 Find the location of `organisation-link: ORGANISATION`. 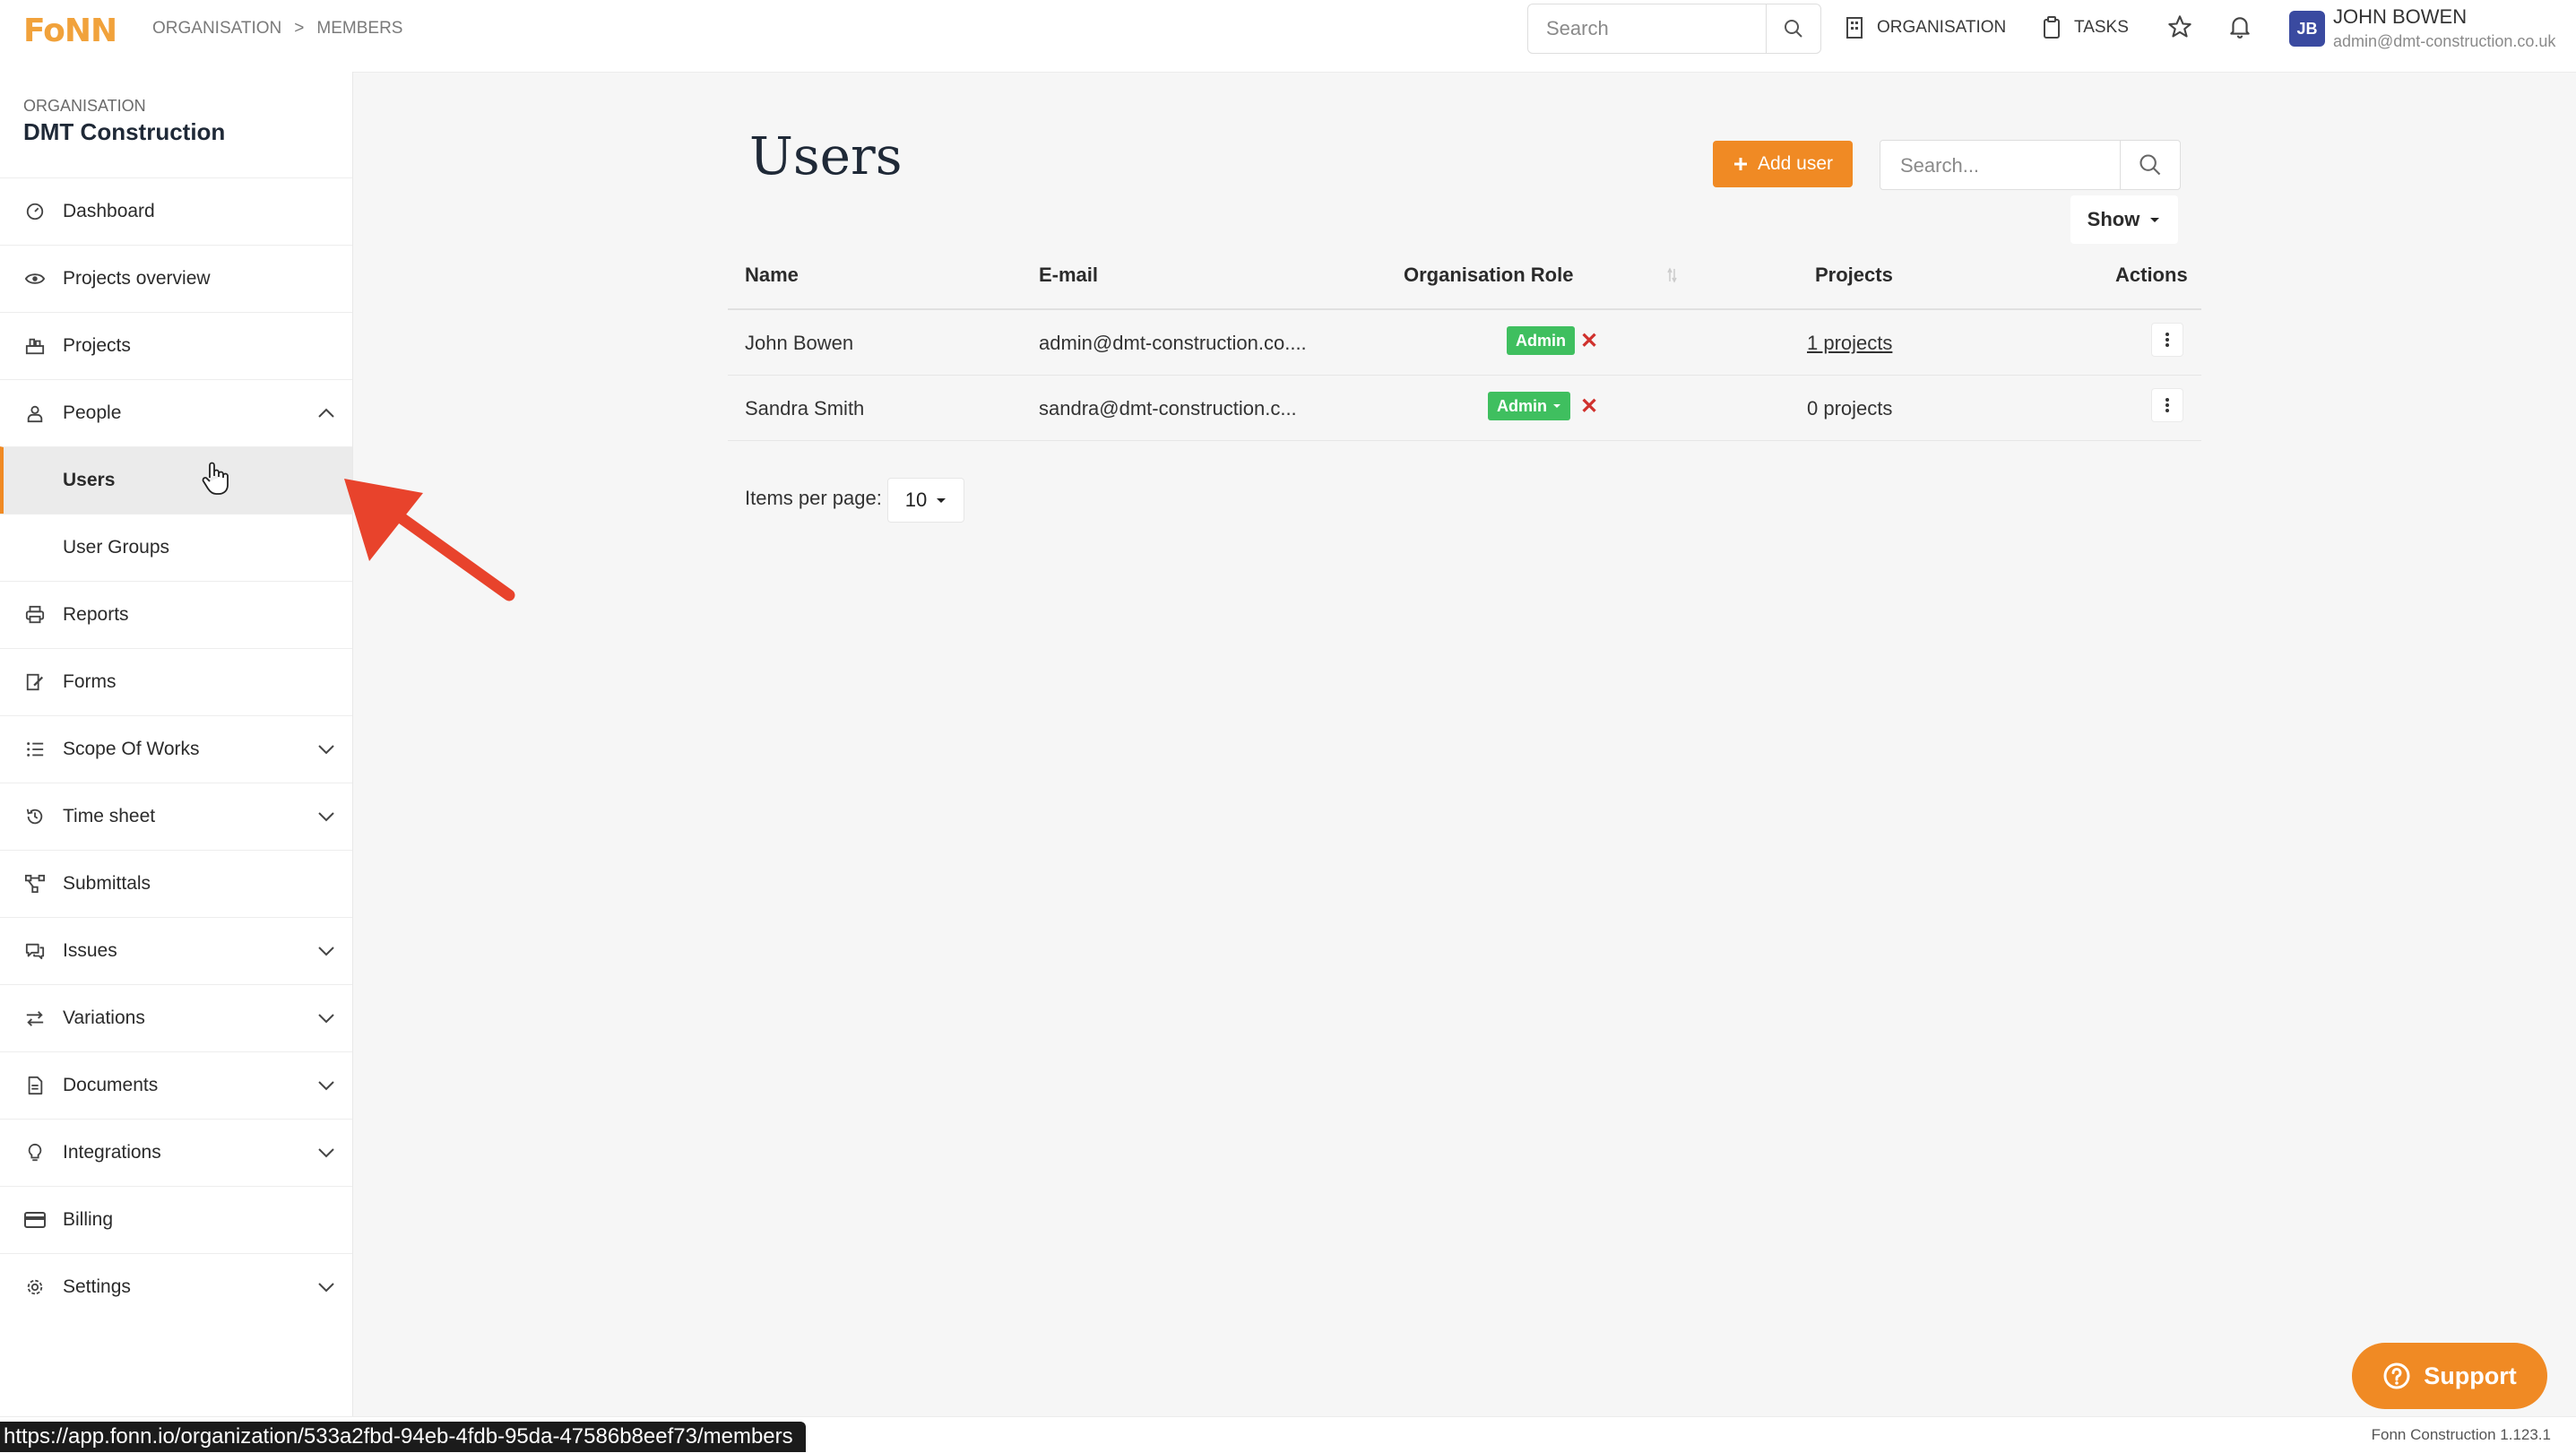

organisation-link: ORGANISATION is located at coordinates (1925, 27).